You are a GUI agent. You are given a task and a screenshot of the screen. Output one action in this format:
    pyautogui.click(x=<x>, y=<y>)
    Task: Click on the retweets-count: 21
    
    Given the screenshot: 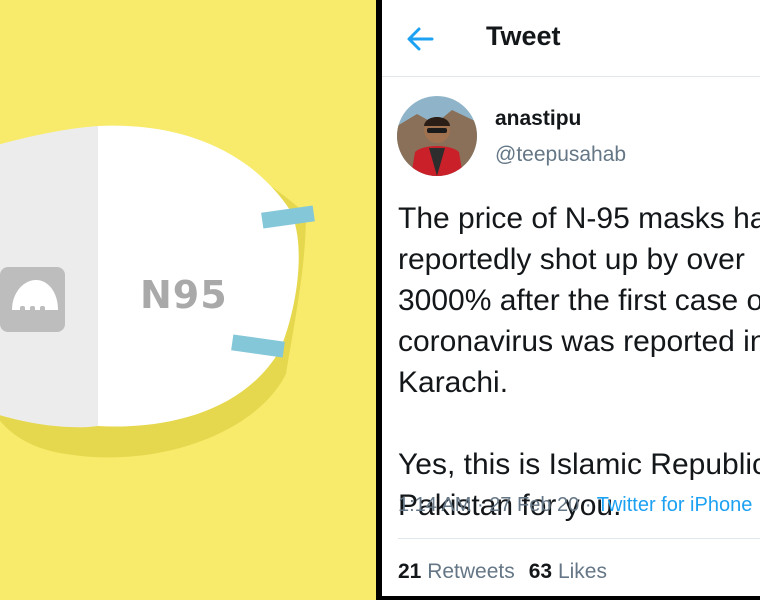 What is the action you would take?
    pyautogui.click(x=410, y=571)
    